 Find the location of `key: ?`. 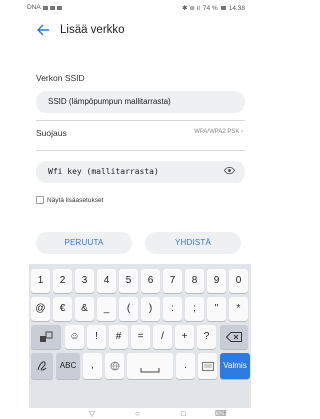

key: ? is located at coordinates (206, 337).